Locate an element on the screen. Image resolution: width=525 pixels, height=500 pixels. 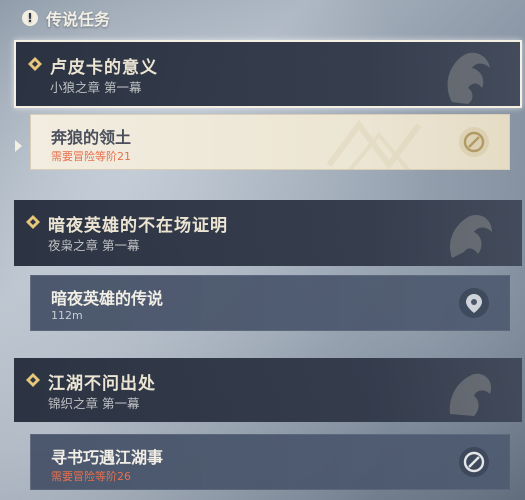
quest-header-lupical: 卢皮卡的意义 小狼之章 第一幕 is located at coordinates (268, 74).